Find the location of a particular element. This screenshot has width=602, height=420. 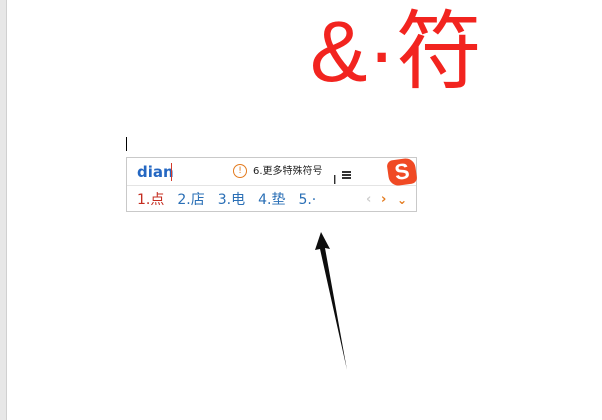

annotation-arrow-shape is located at coordinates (331, 301).